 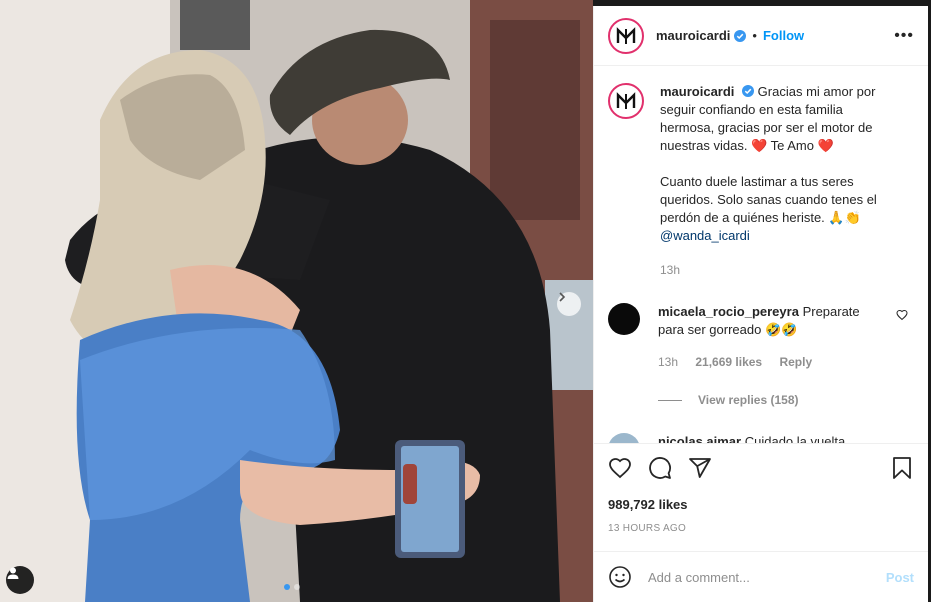 What do you see at coordinates (620, 468) in the screenshot?
I see `like-heart-icon` at bounding box center [620, 468].